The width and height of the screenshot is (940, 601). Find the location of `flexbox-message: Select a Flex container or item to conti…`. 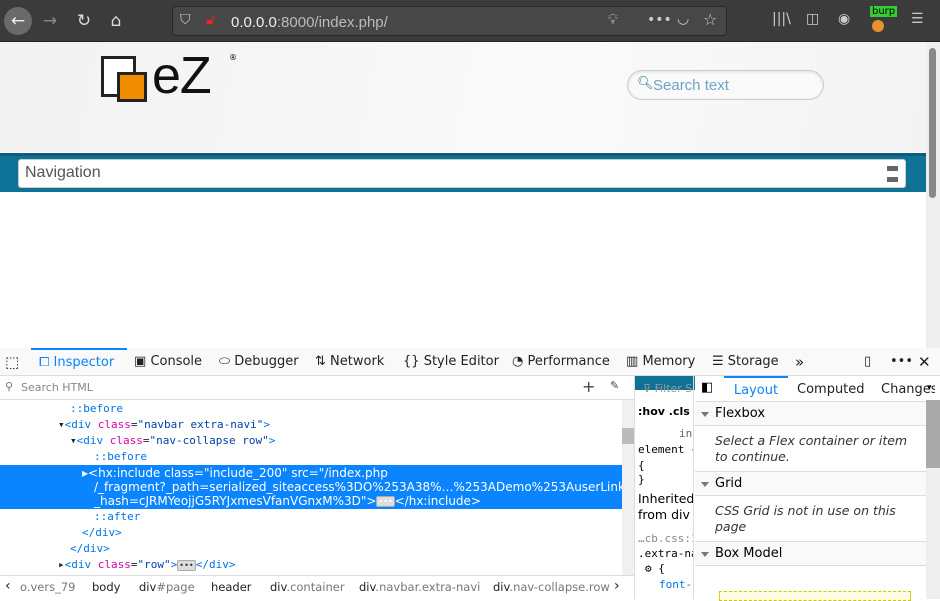

flexbox-message: Select a Flex container or item to conti… is located at coordinates (811, 448).